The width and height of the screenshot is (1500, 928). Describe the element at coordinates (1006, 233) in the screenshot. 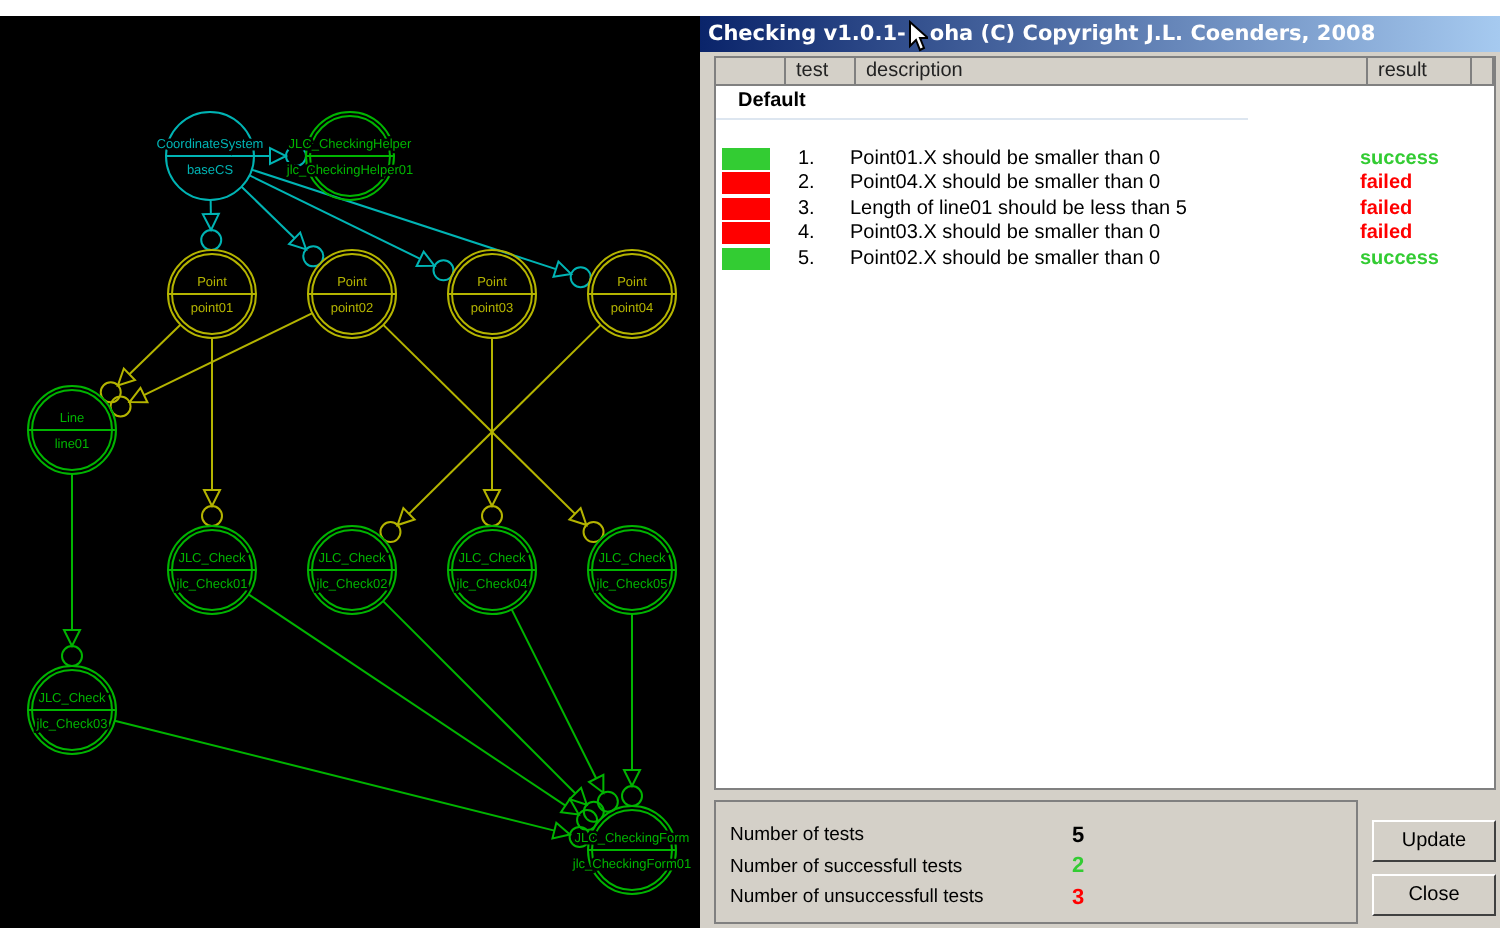

I see `test-description: Point03.X should be smaller than 0` at that location.